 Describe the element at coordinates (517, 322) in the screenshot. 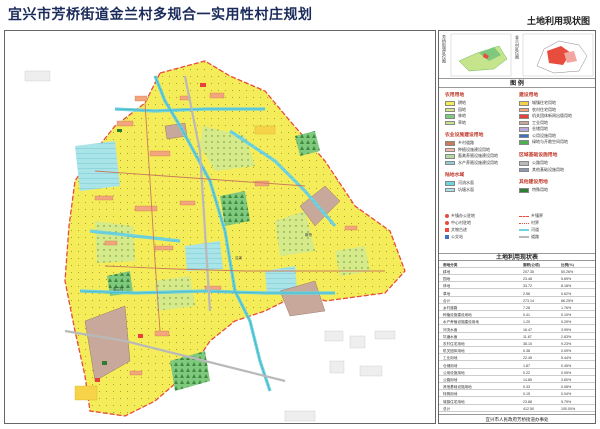

I see `table-row: 水产养殖设施建设用地 1.20 0.29%` at that location.